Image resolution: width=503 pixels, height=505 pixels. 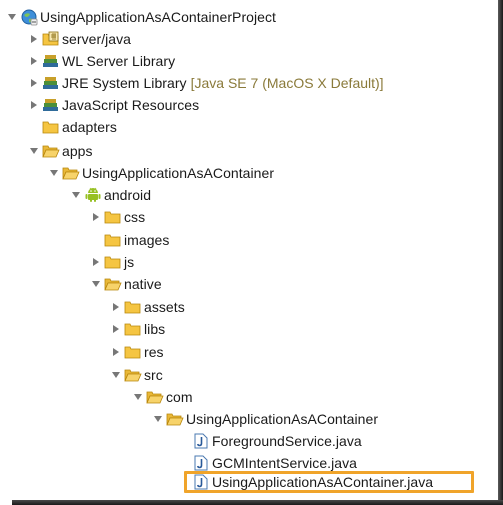 I want to click on tree-item-src: src, so click(x=136, y=375).